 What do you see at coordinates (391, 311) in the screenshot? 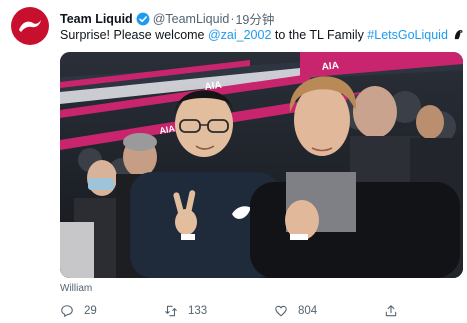
I see `share-icon` at bounding box center [391, 311].